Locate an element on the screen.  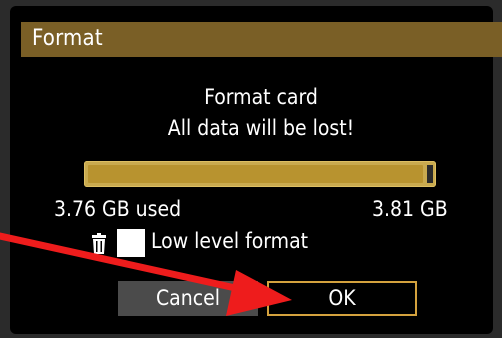
card-usage-free-space is located at coordinates (430, 174).